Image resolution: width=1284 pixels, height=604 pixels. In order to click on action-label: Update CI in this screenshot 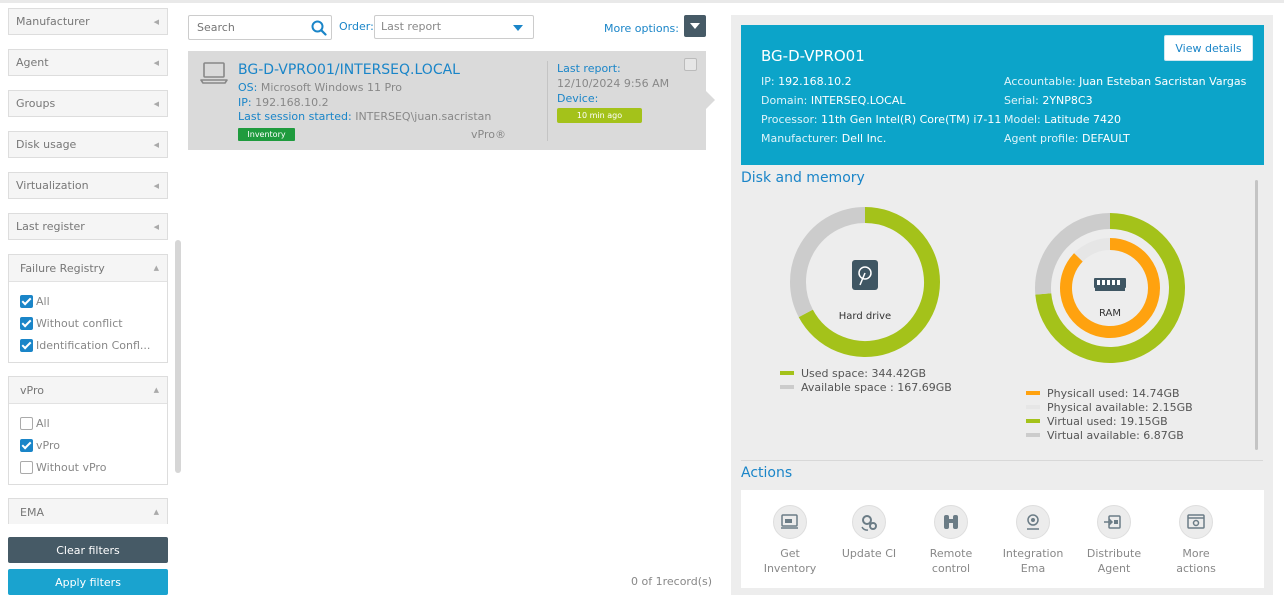, I will do `click(869, 553)`.